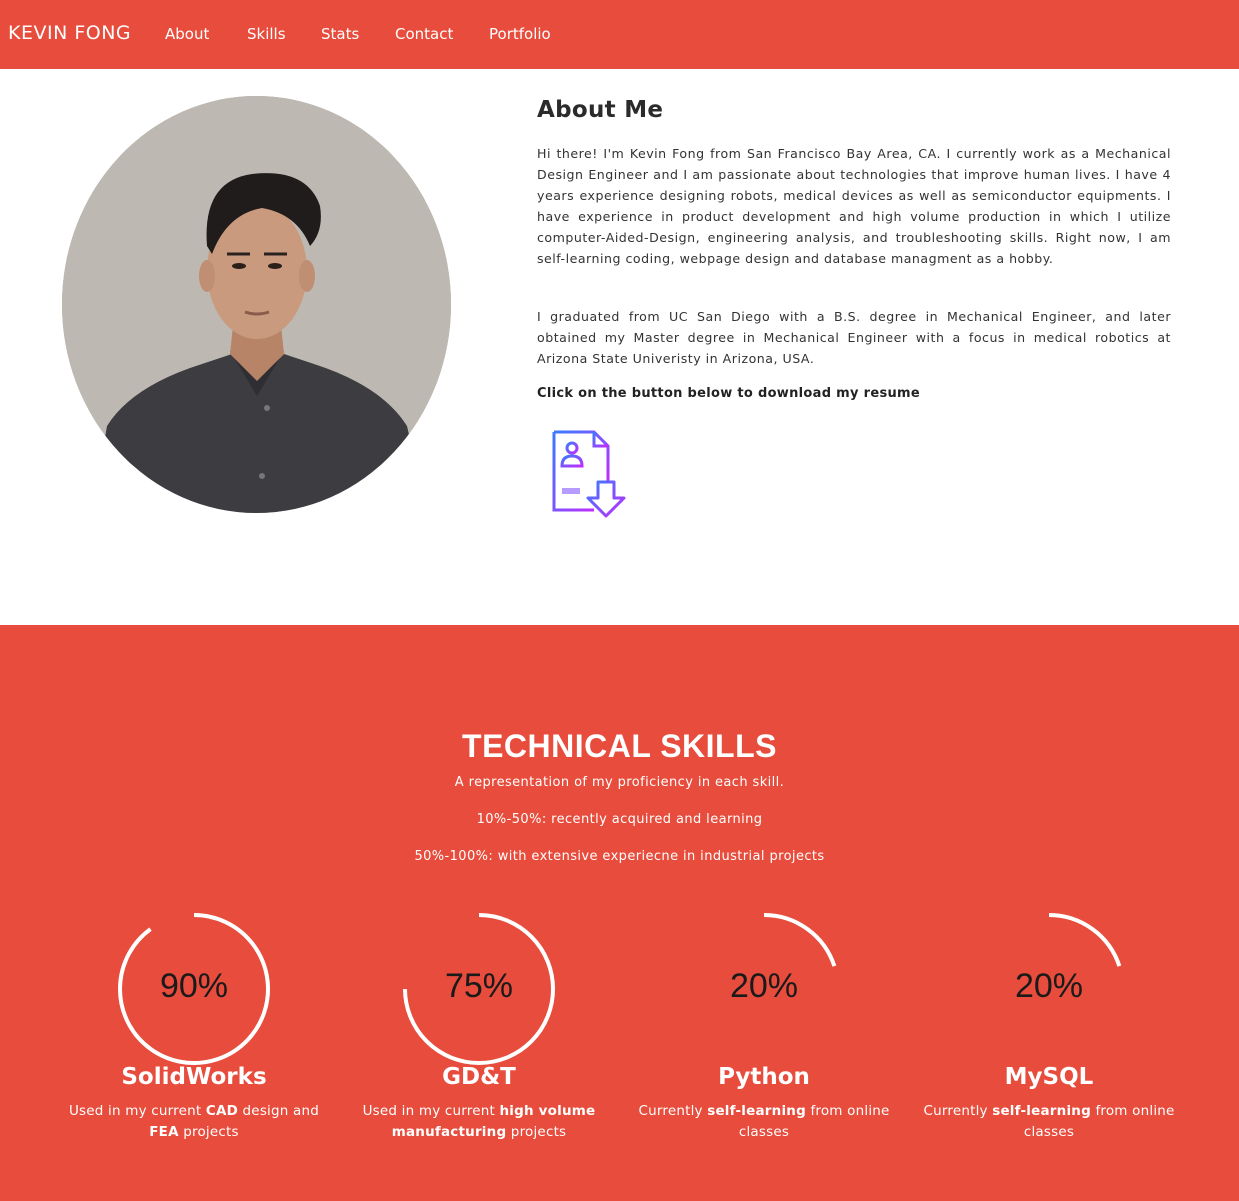 This screenshot has width=1239, height=1201. What do you see at coordinates (69, 33) in the screenshot?
I see `brand-logo: KEVIN FONG` at bounding box center [69, 33].